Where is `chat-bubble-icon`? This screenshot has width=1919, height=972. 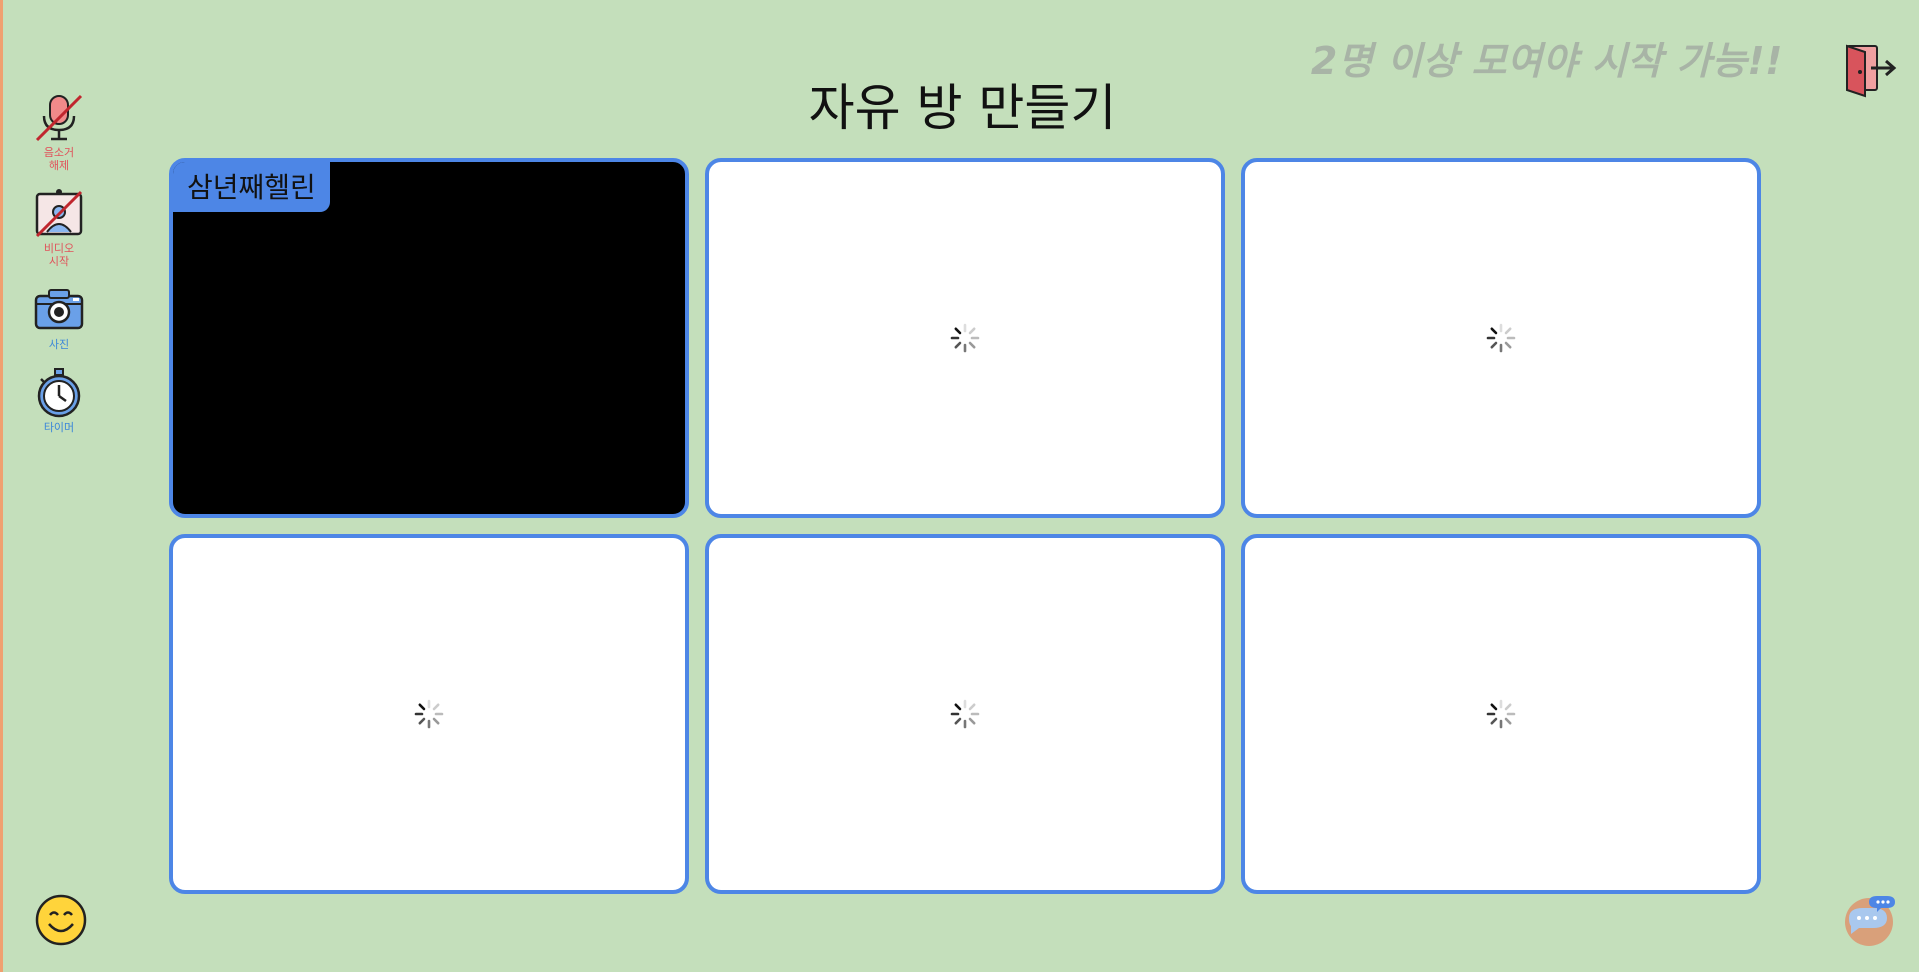 chat-bubble-icon is located at coordinates (1870, 921).